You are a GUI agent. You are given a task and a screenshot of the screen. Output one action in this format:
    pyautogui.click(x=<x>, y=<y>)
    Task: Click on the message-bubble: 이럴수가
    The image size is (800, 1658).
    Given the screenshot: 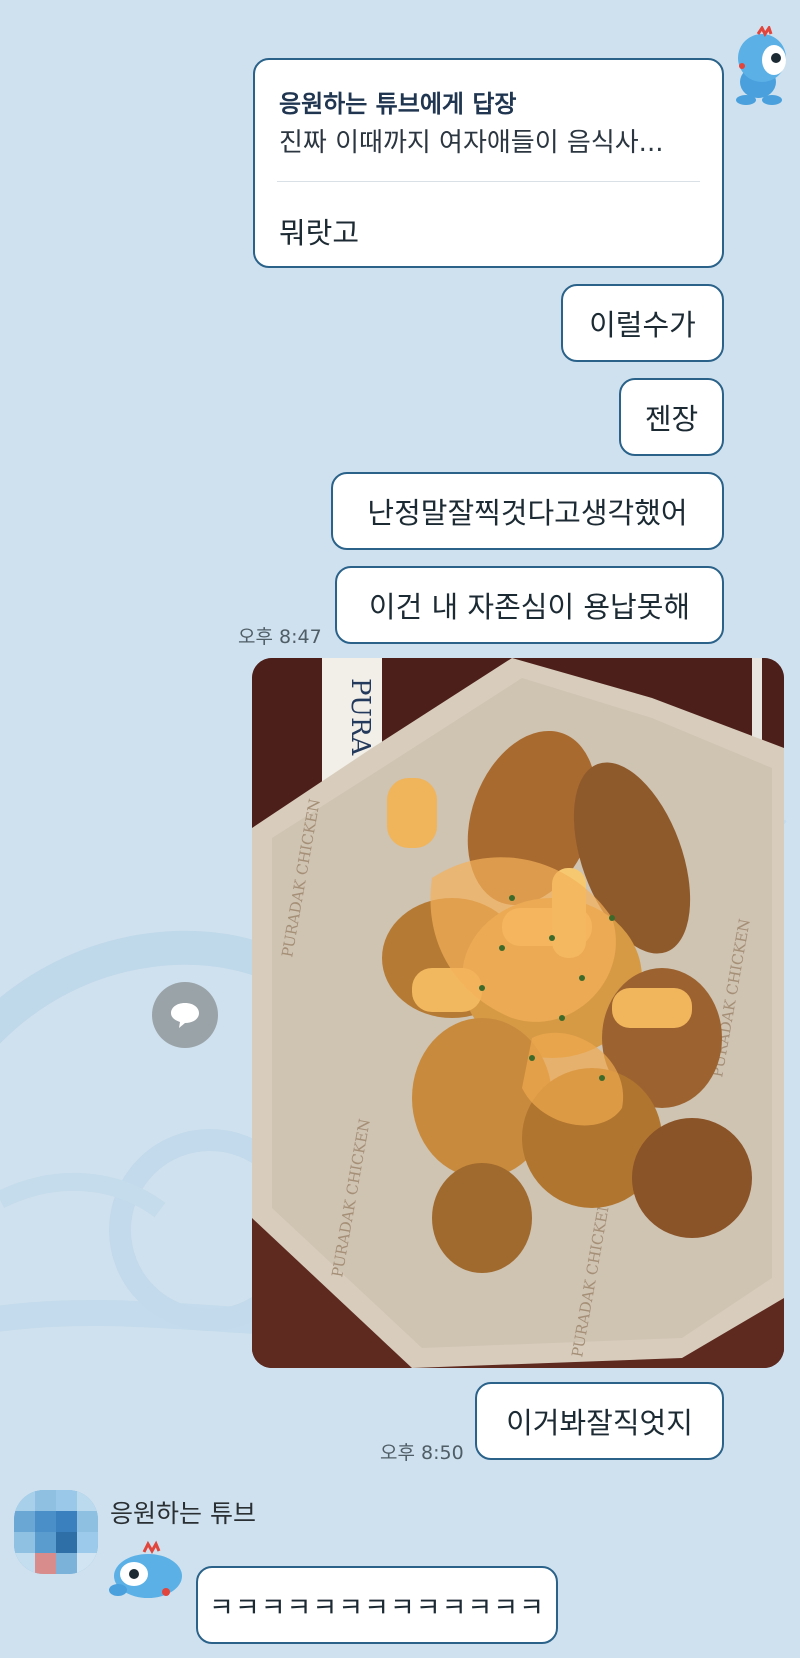 What is the action you would take?
    pyautogui.click(x=642, y=323)
    